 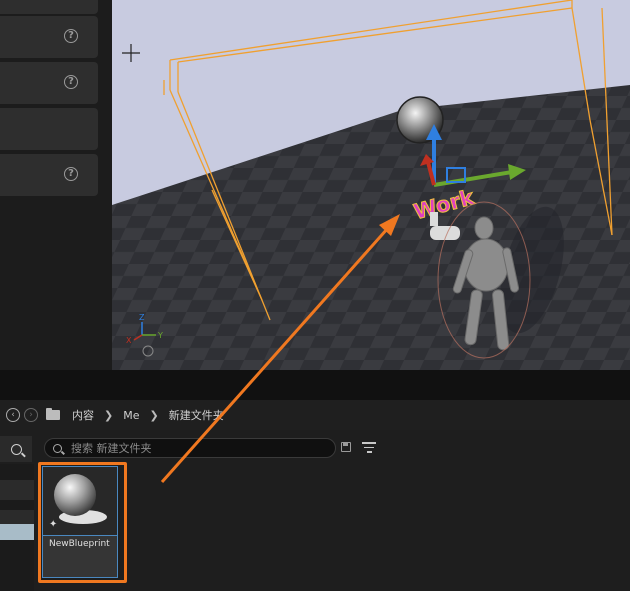 What do you see at coordinates (190, 448) in the screenshot?
I see `search-input: 搜索 新建文件夹` at bounding box center [190, 448].